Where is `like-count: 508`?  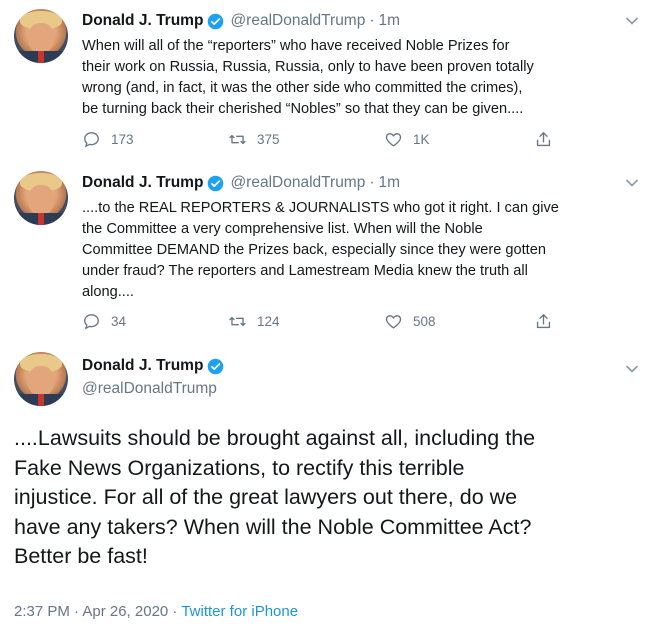 like-count: 508 is located at coordinates (424, 321).